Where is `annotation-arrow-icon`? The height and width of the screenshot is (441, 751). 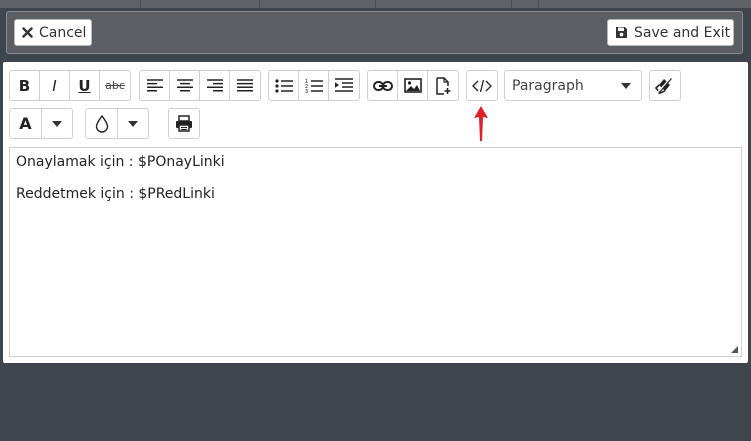 annotation-arrow-icon is located at coordinates (481, 123).